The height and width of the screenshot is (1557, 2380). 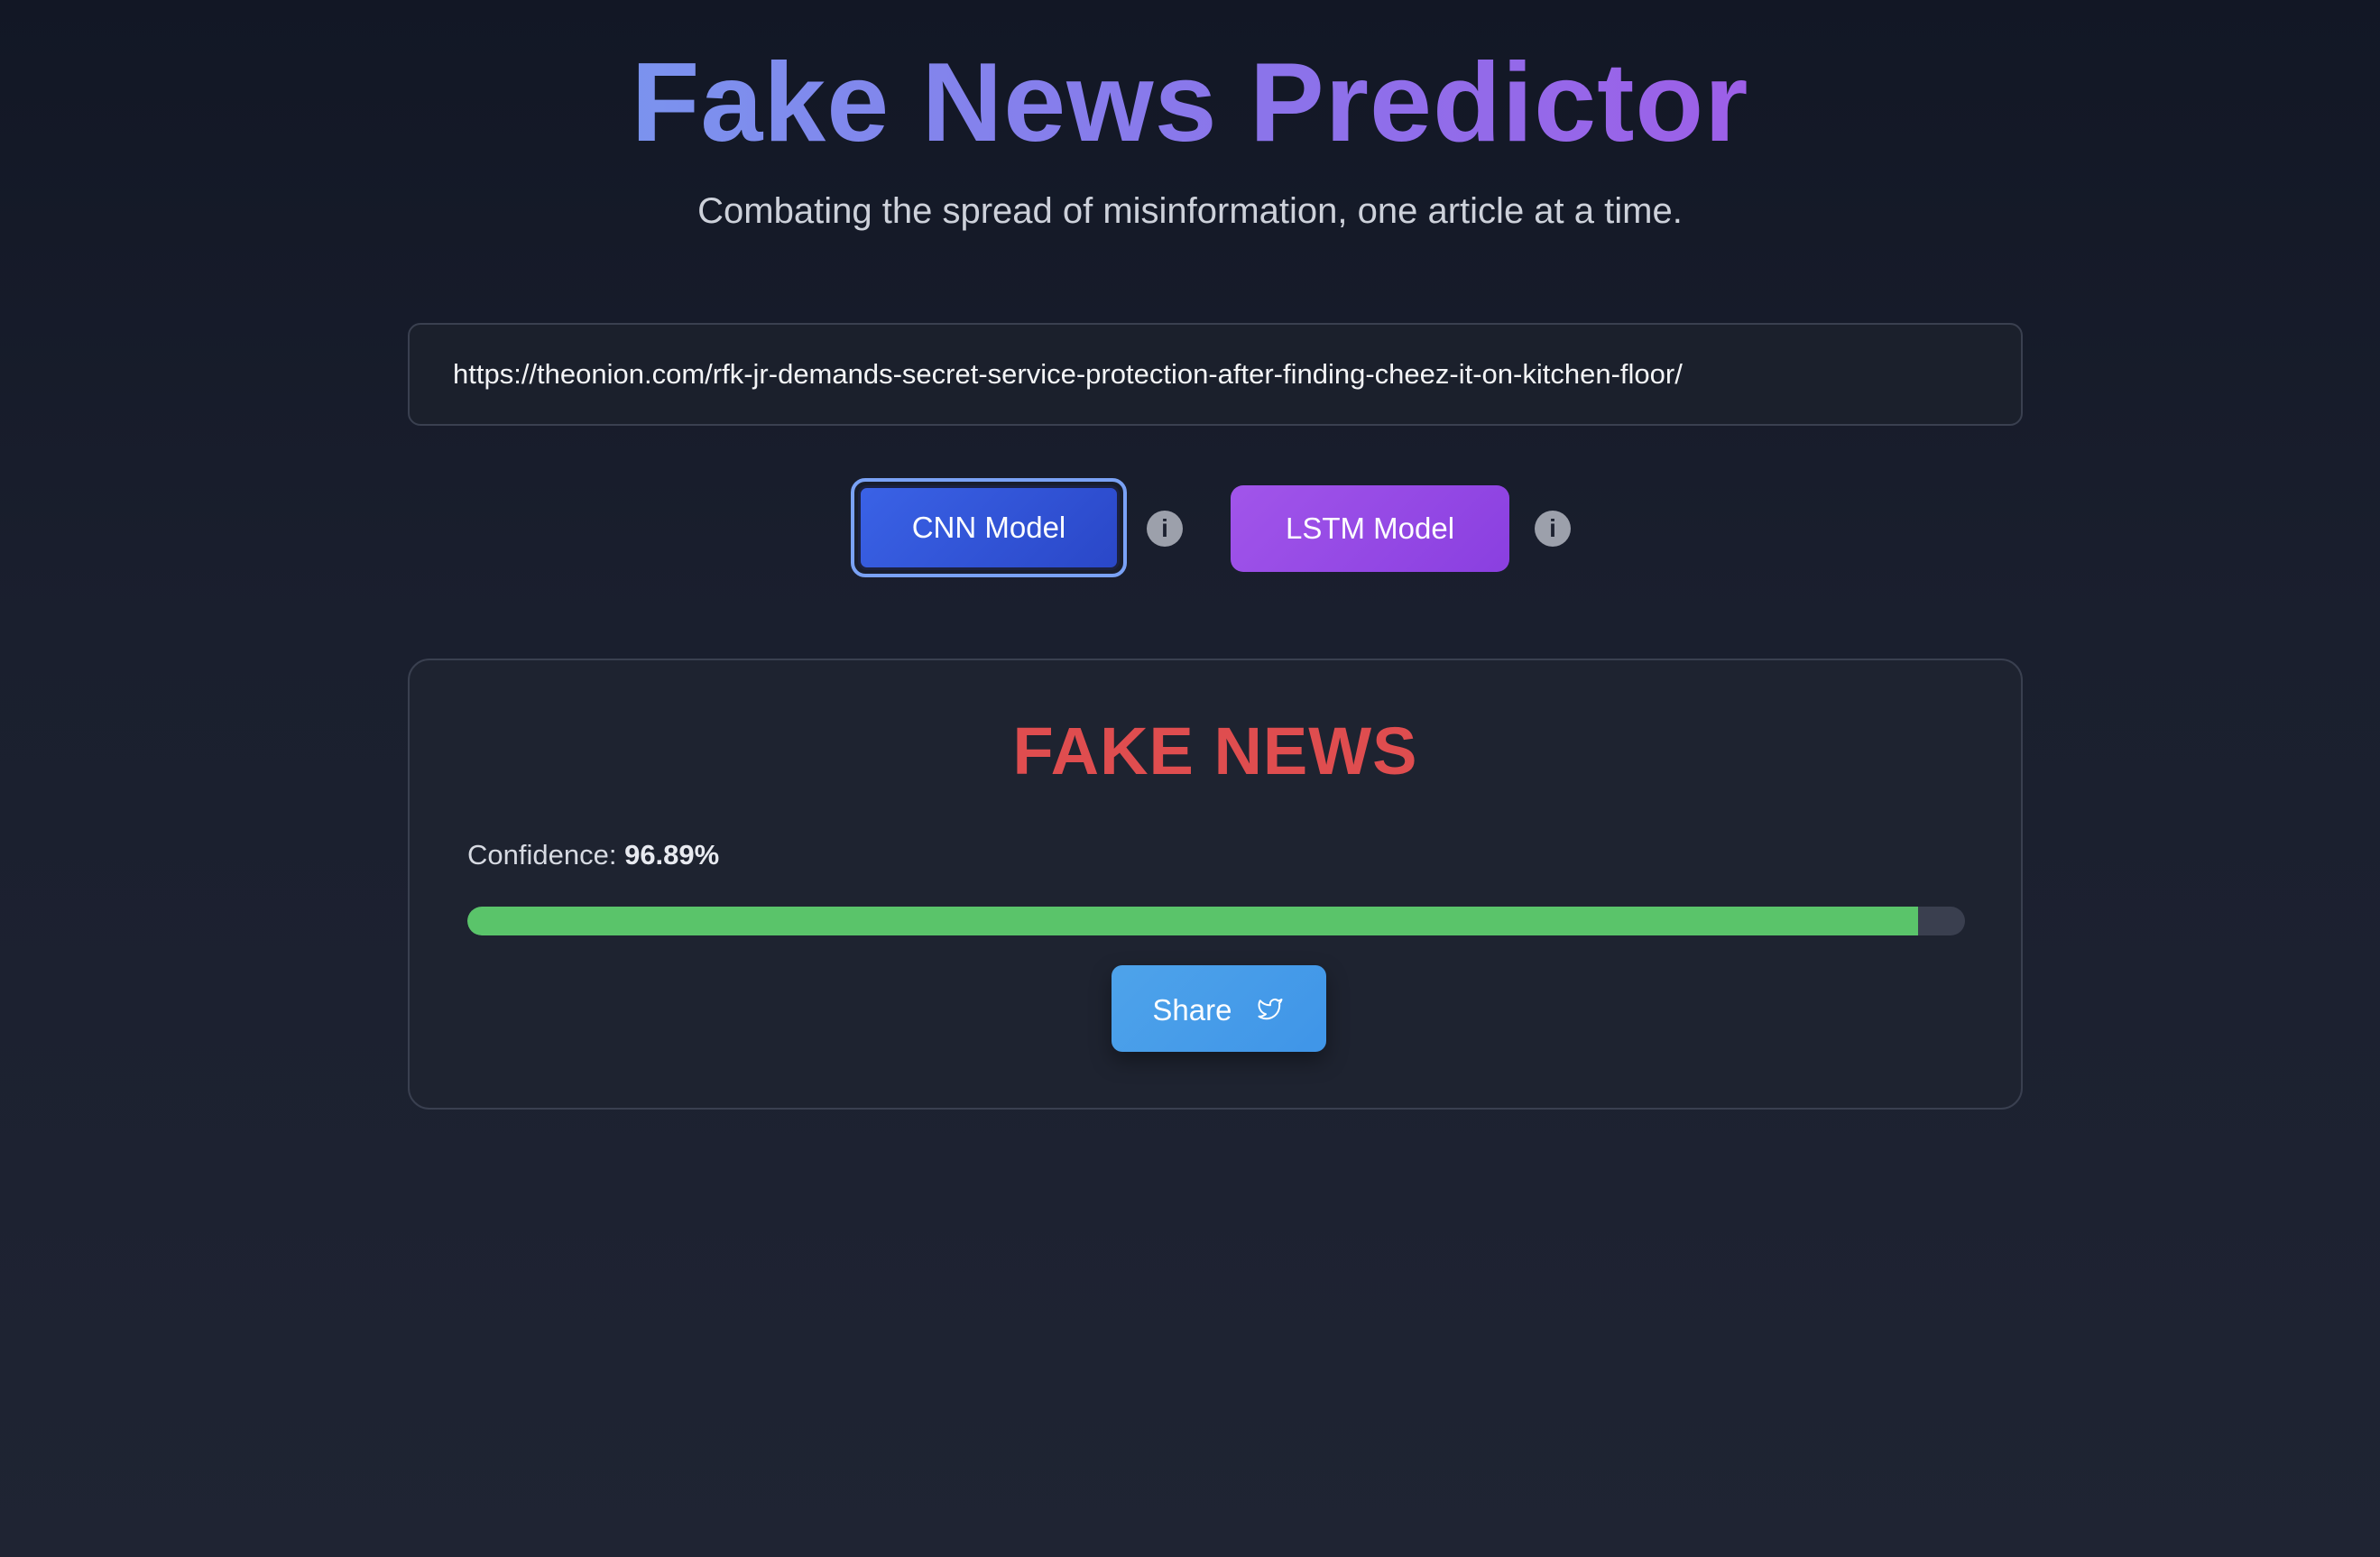 I want to click on twitter-bird-icon, so click(x=1270, y=1009).